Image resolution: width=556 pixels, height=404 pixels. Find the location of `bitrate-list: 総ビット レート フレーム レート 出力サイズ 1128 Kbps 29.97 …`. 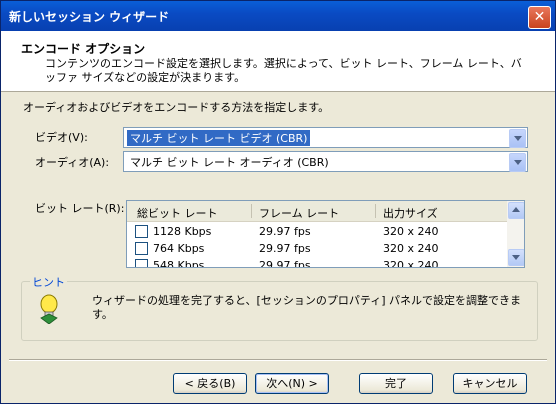

bitrate-list: 総ビット レート フレーム レート 出力サイズ 1128 Kbps 29.97 … is located at coordinates (325, 234).